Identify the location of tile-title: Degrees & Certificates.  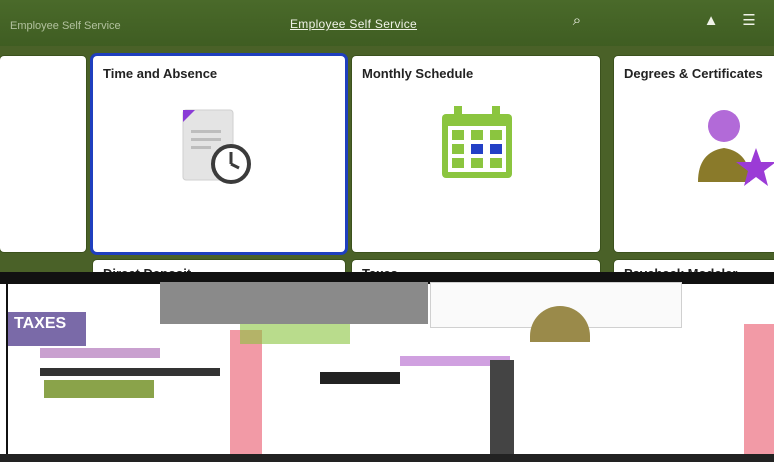
(693, 73).